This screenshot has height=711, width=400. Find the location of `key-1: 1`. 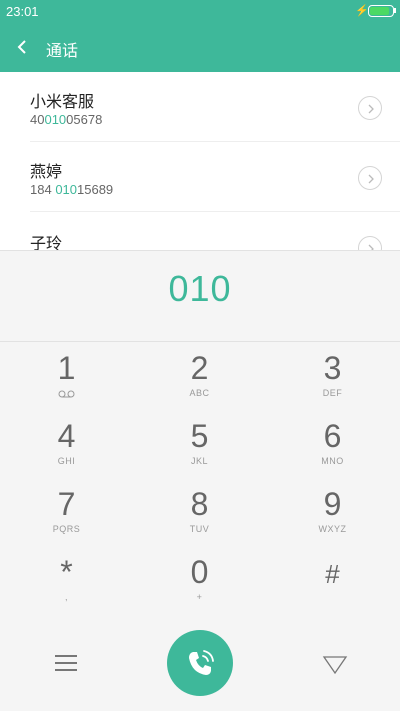

key-1: 1 is located at coordinates (66, 376).